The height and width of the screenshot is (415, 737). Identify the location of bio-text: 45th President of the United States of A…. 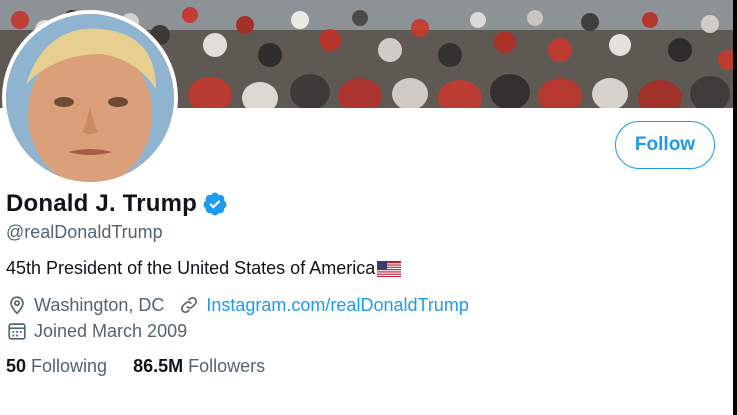
(191, 268).